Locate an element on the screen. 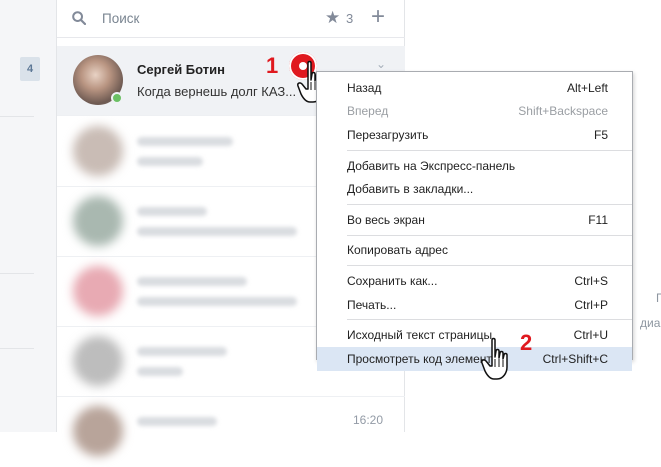  menu-item-shortcut: F5 is located at coordinates (600, 134).